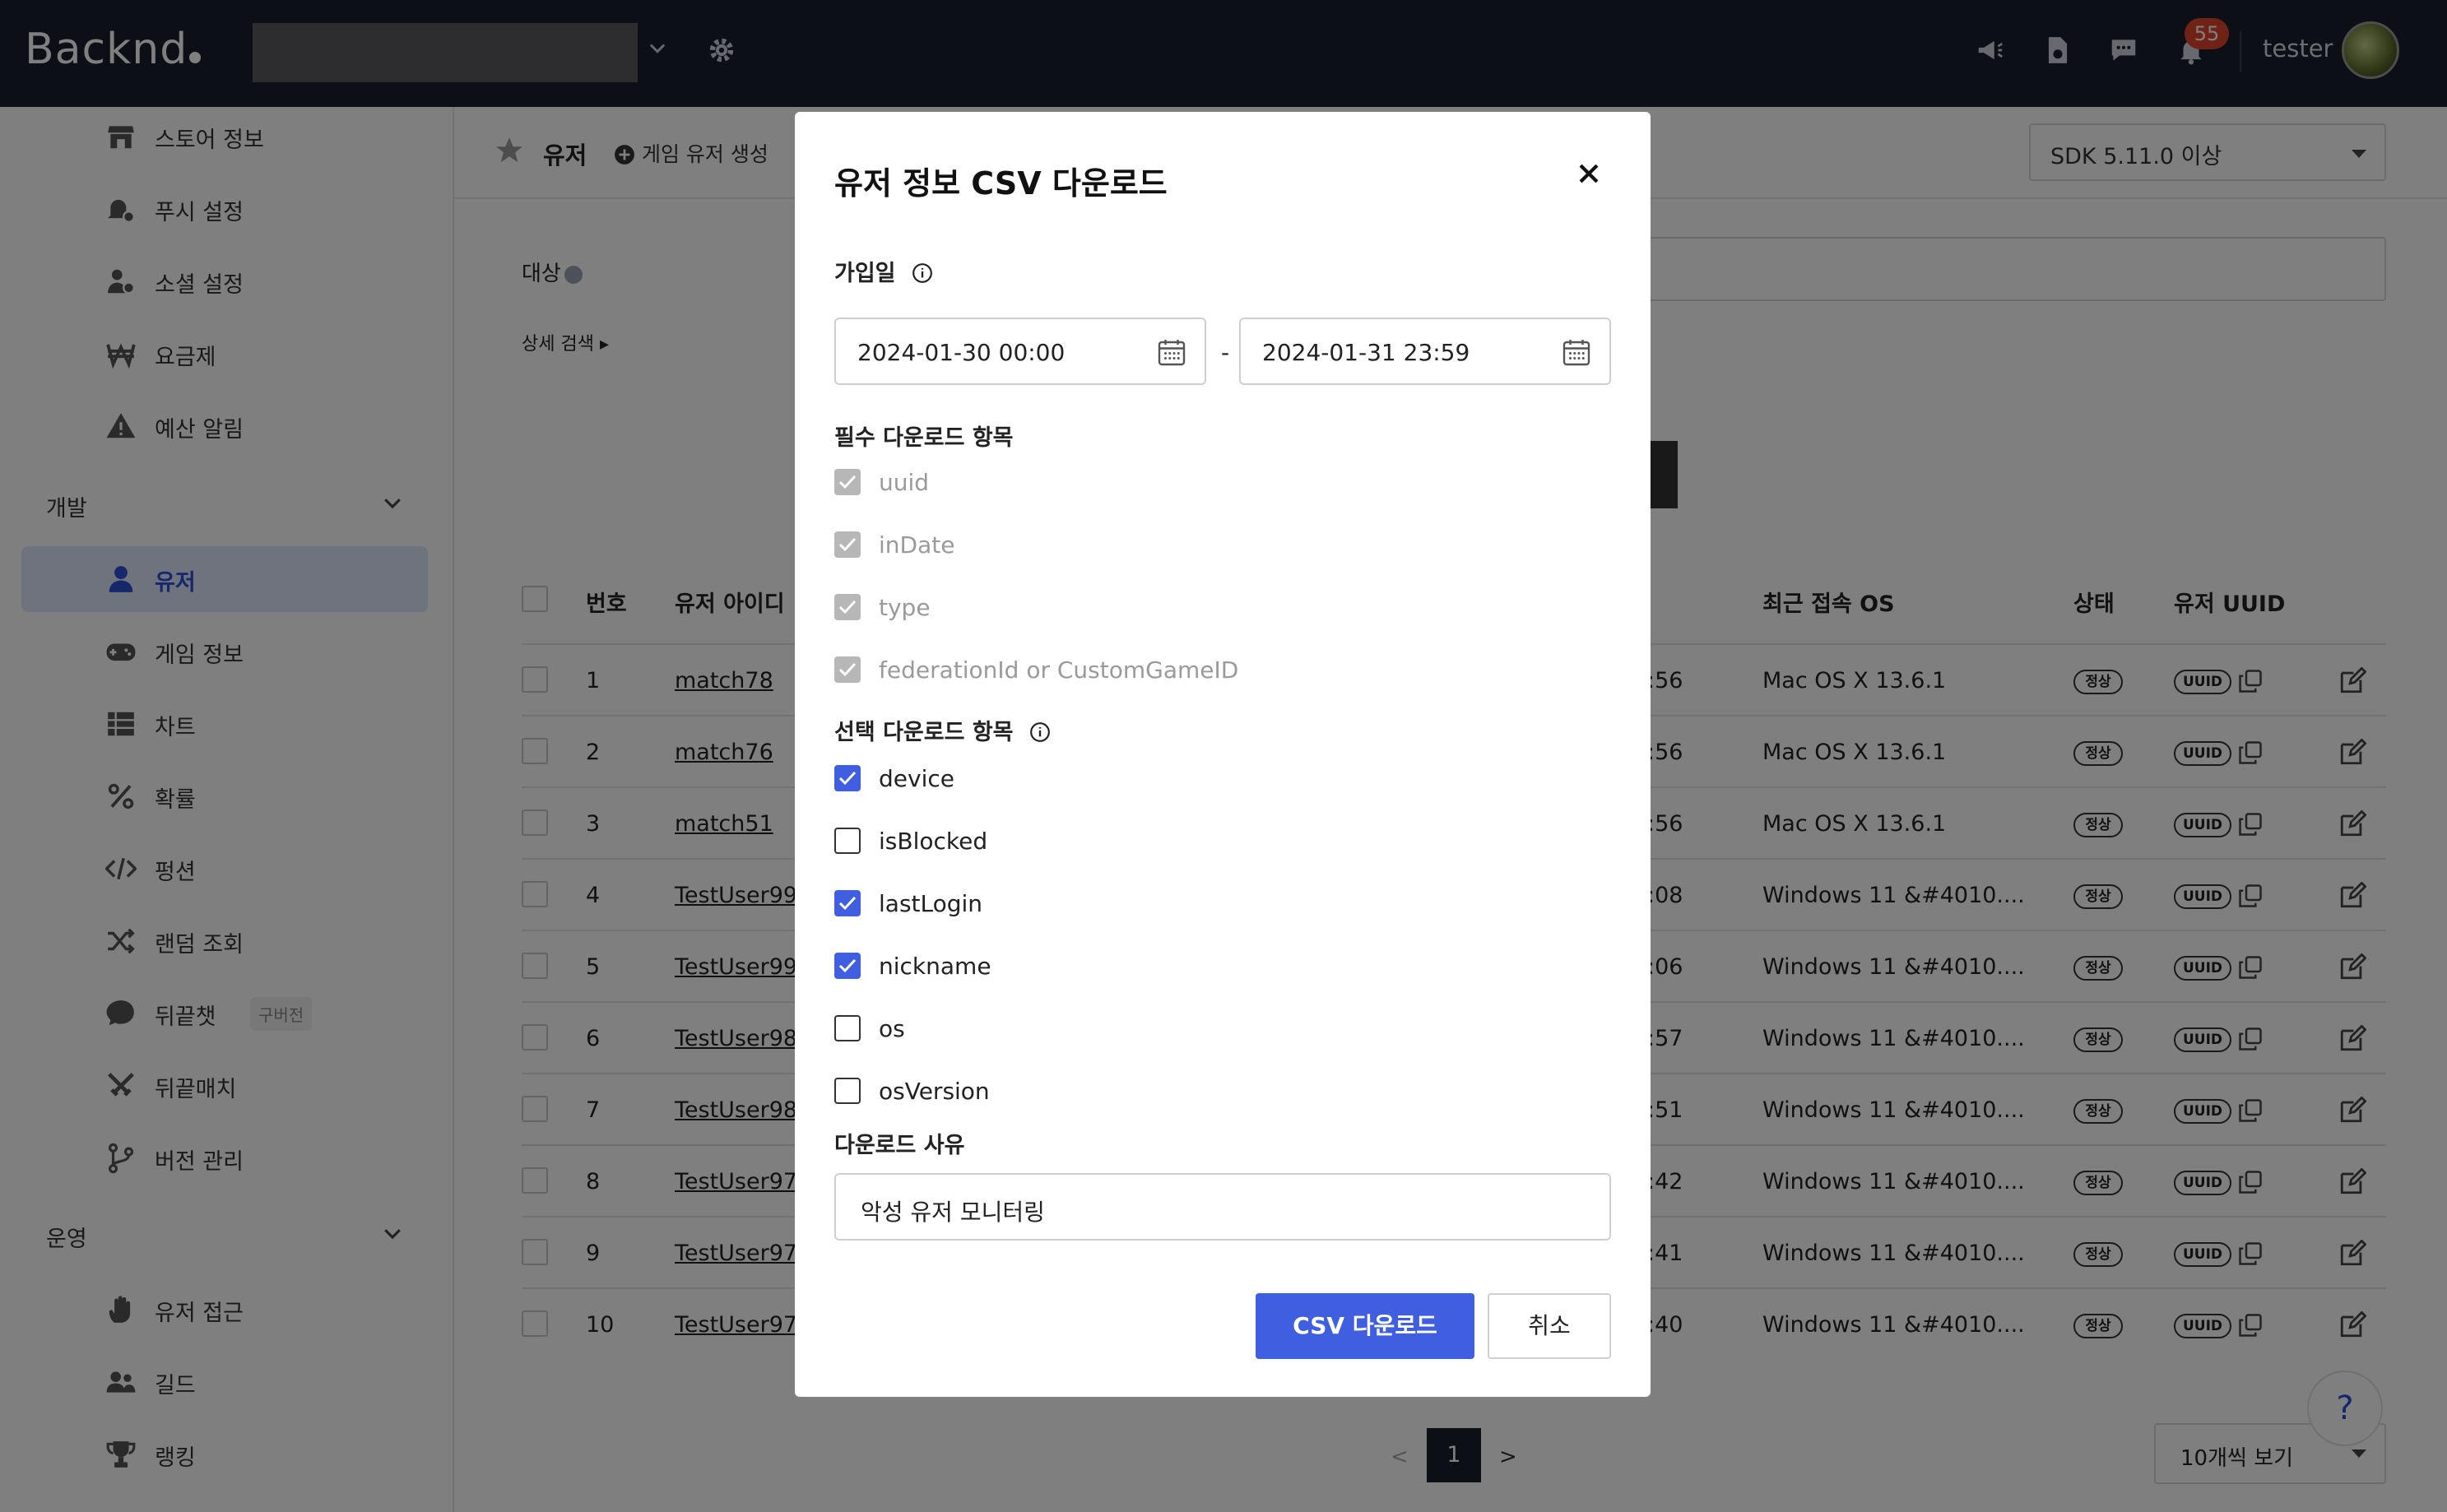 The image size is (2447, 1512). What do you see at coordinates (933, 841) in the screenshot?
I see `optional-item-label: isBlocked` at bounding box center [933, 841].